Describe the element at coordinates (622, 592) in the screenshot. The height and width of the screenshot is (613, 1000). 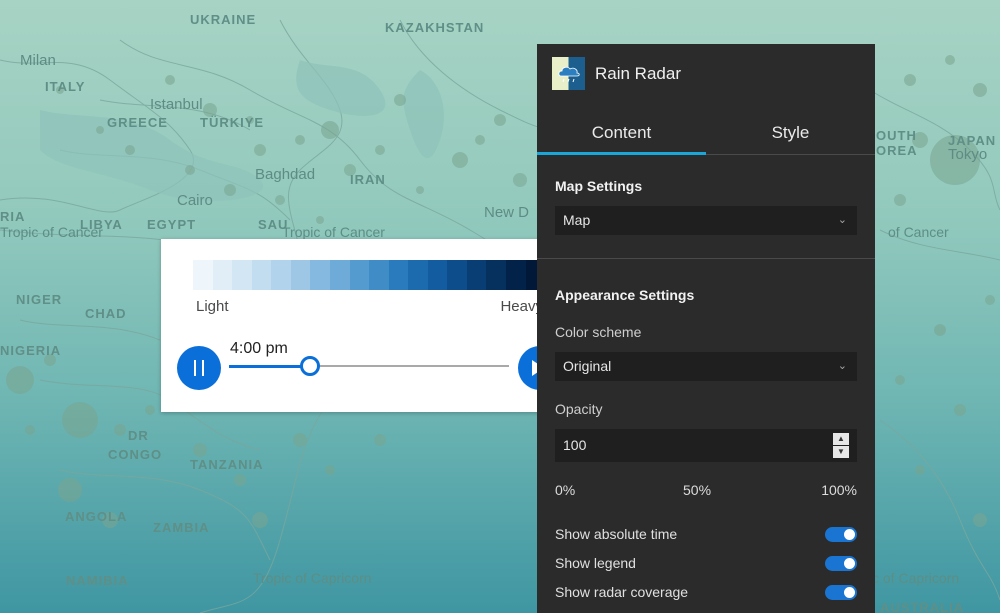
I see `toggle-label-radar-coverage: Show radar coverage` at that location.